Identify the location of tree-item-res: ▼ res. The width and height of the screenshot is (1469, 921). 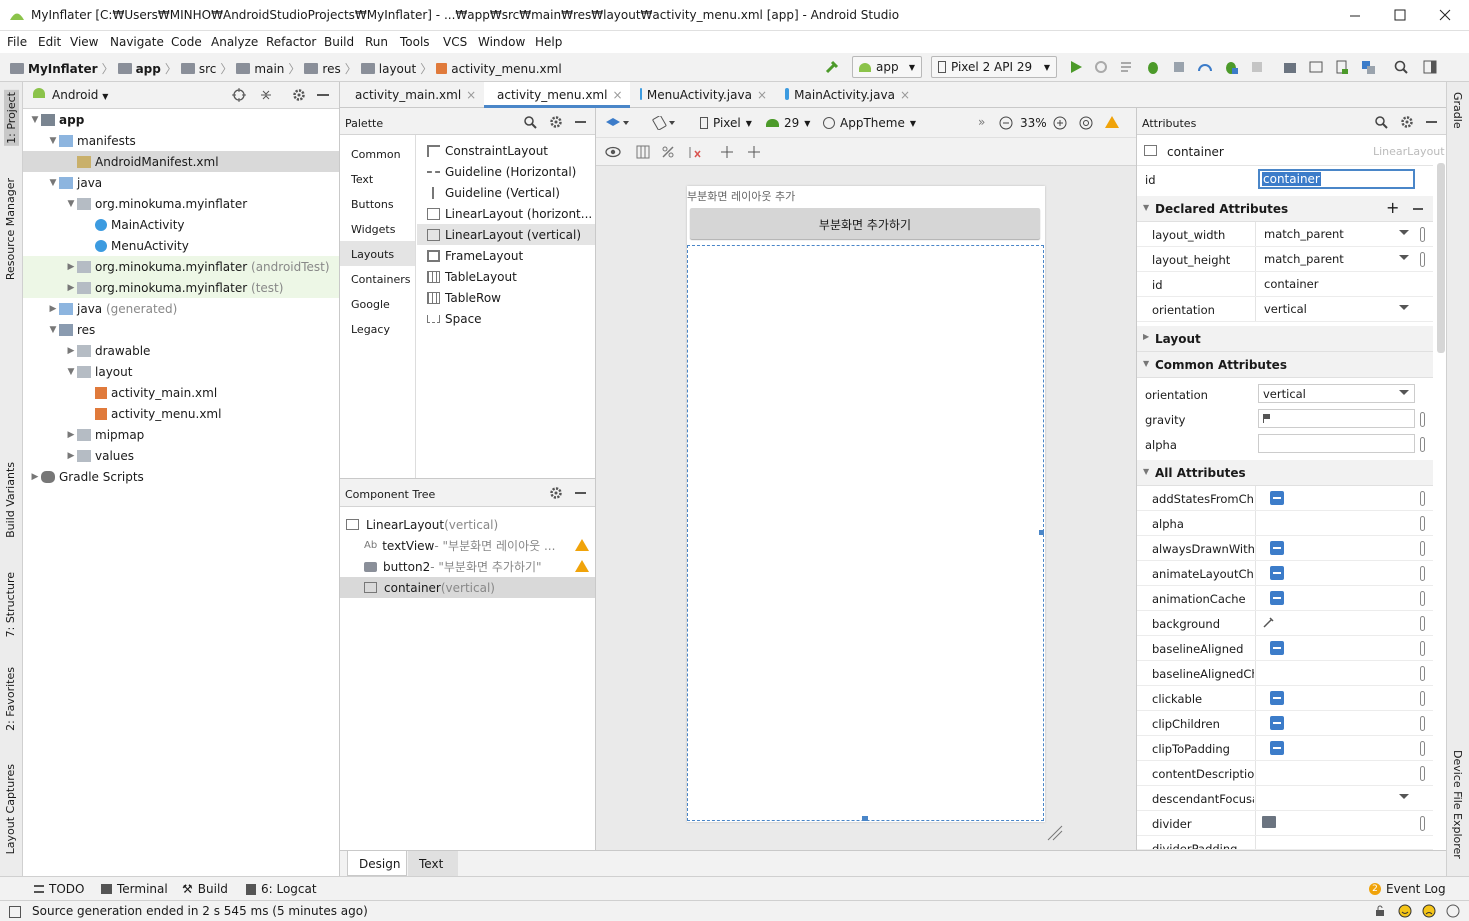
(181, 329).